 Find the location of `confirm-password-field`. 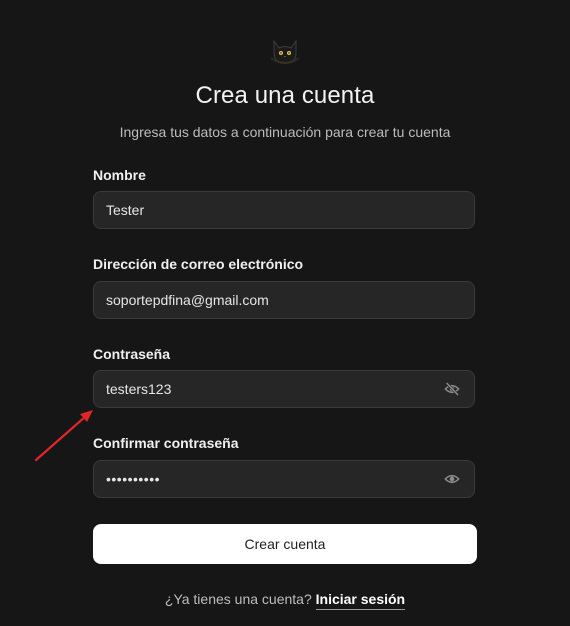

confirm-password-field is located at coordinates (284, 479).